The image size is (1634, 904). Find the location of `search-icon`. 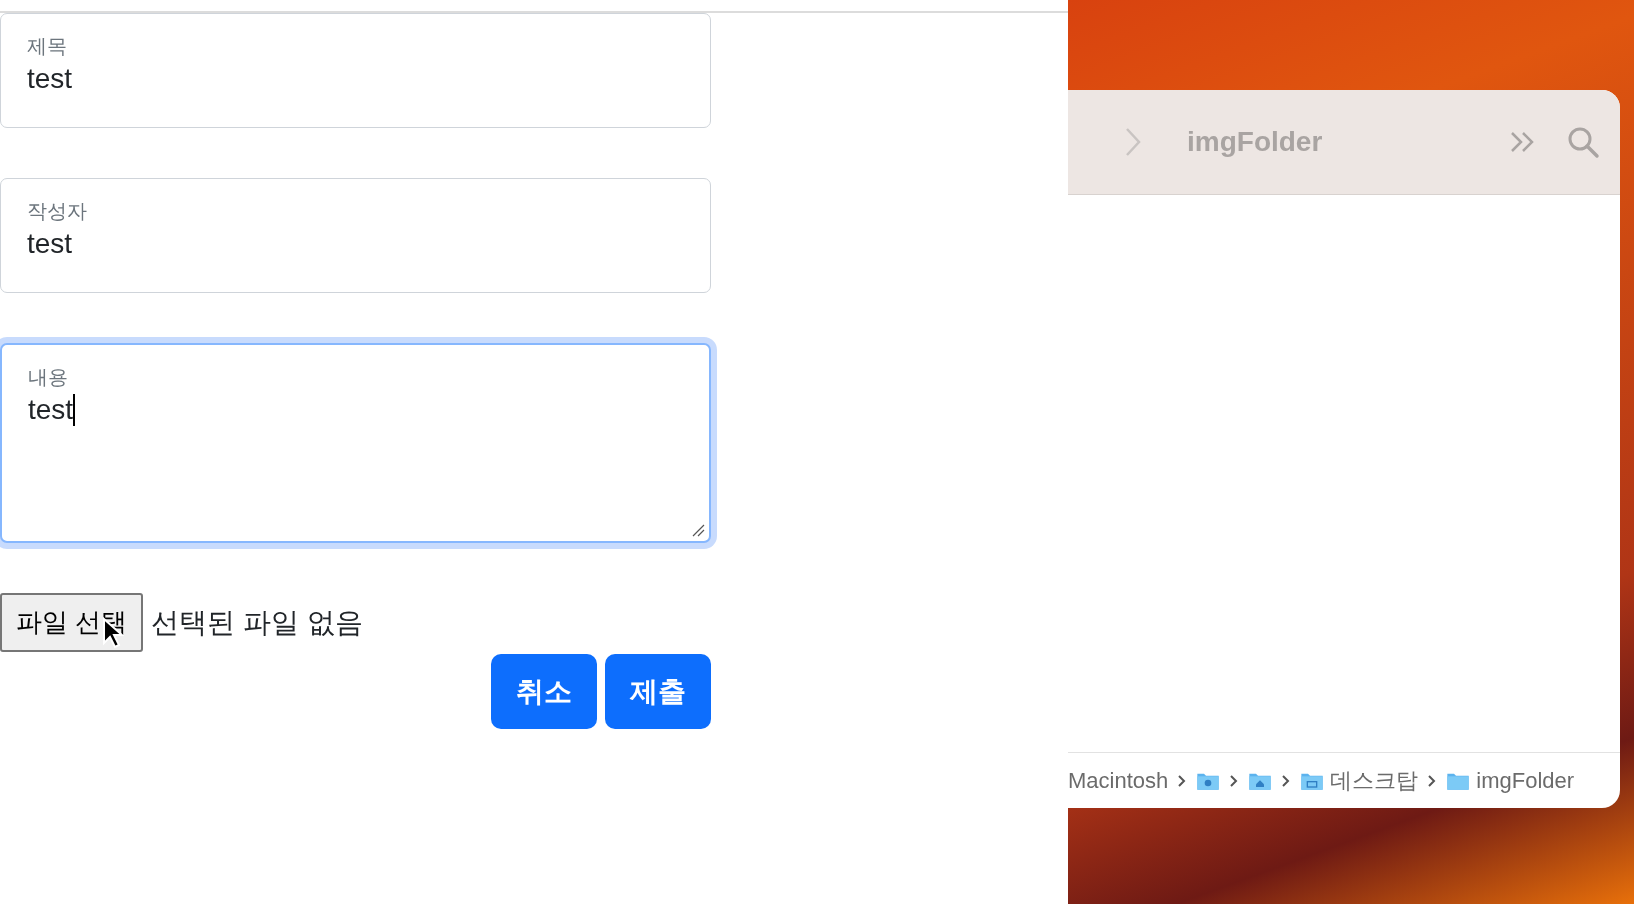

search-icon is located at coordinates (1583, 142).